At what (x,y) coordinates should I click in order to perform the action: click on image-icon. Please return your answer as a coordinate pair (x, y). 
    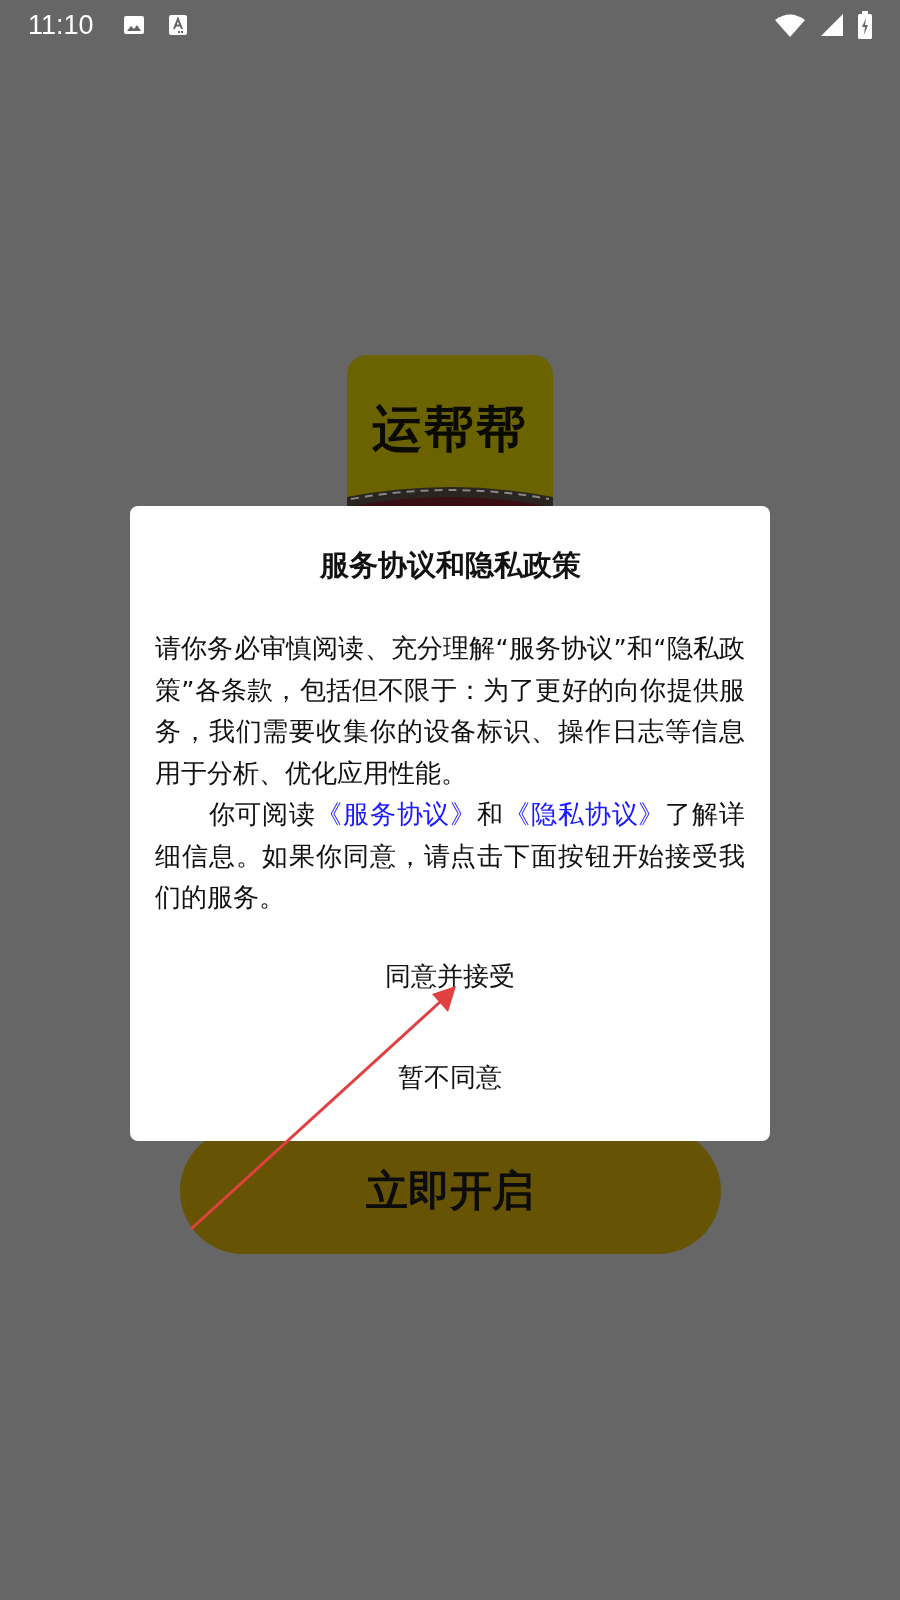
    Looking at the image, I should click on (133, 25).